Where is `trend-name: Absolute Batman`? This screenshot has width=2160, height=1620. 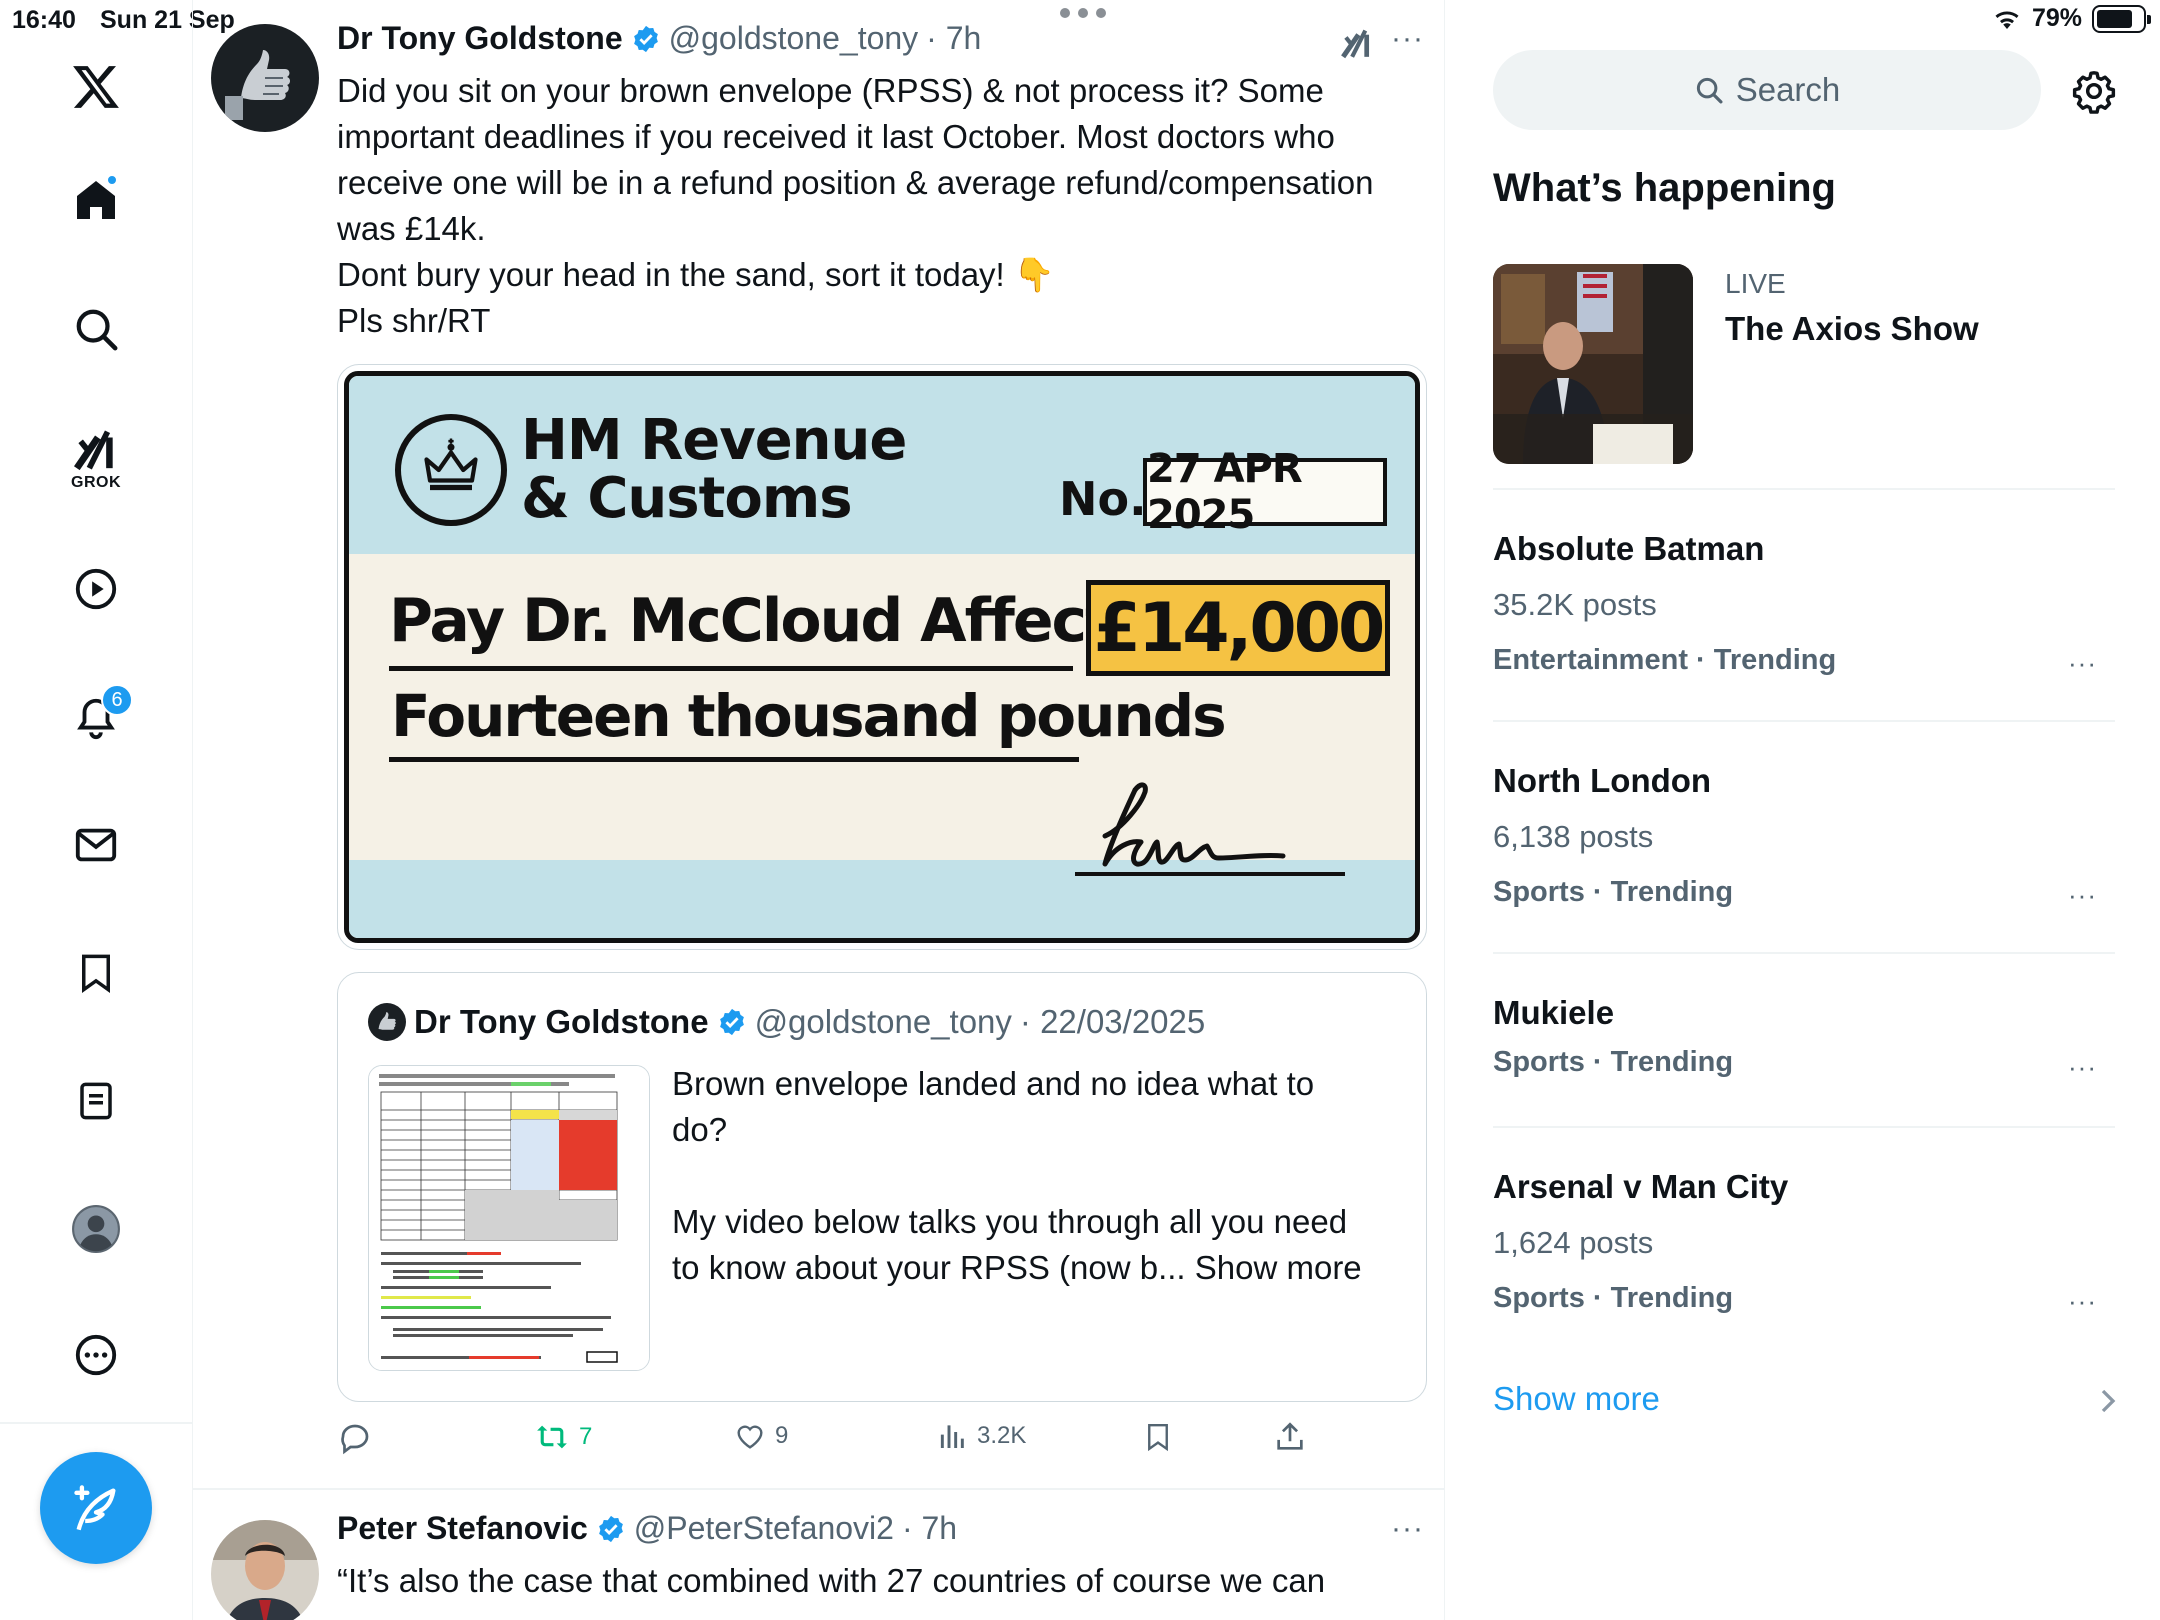 trend-name: Absolute Batman is located at coordinates (1629, 548).